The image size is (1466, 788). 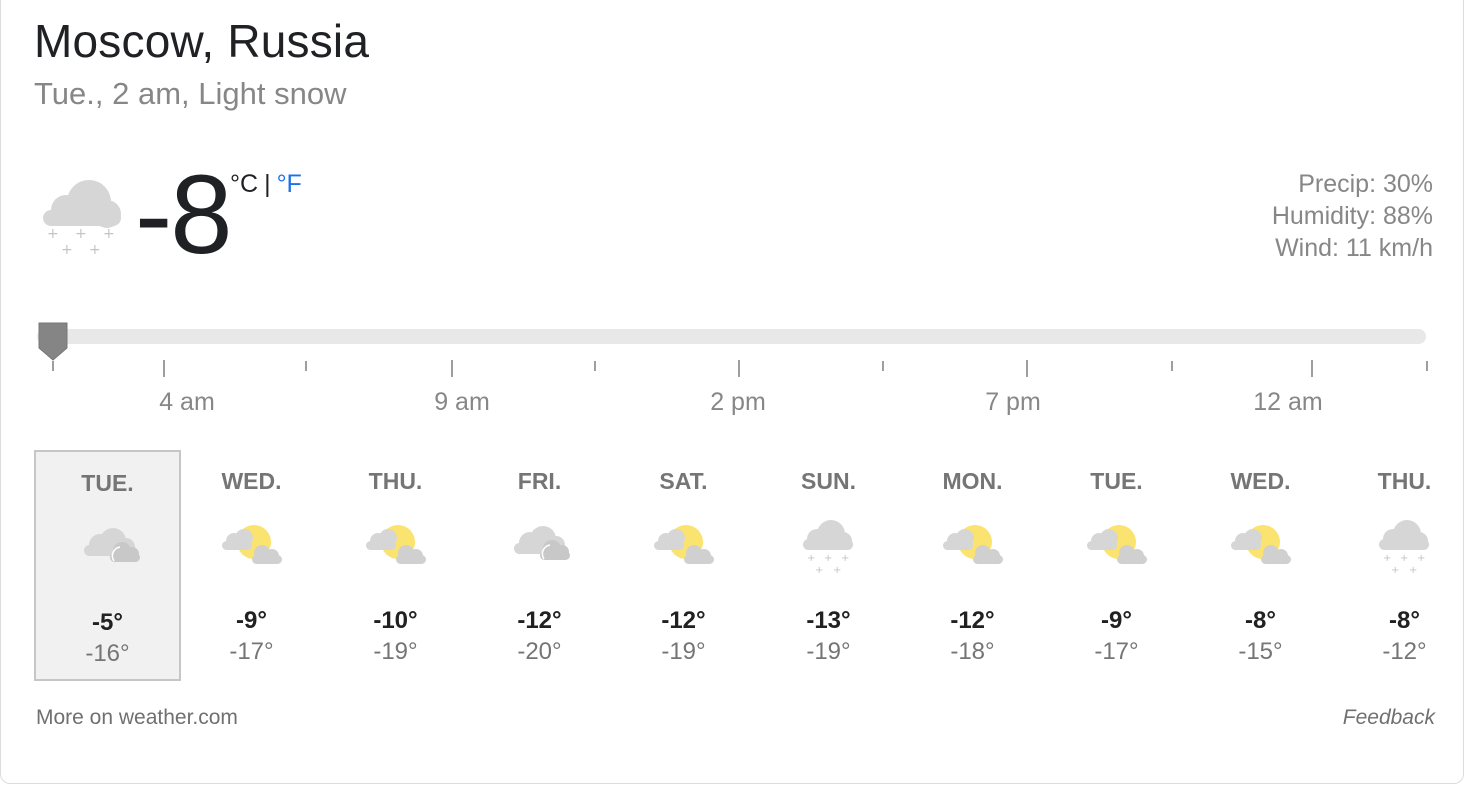 What do you see at coordinates (107, 653) in the screenshot?
I see `forecast-low-temp: -16°` at bounding box center [107, 653].